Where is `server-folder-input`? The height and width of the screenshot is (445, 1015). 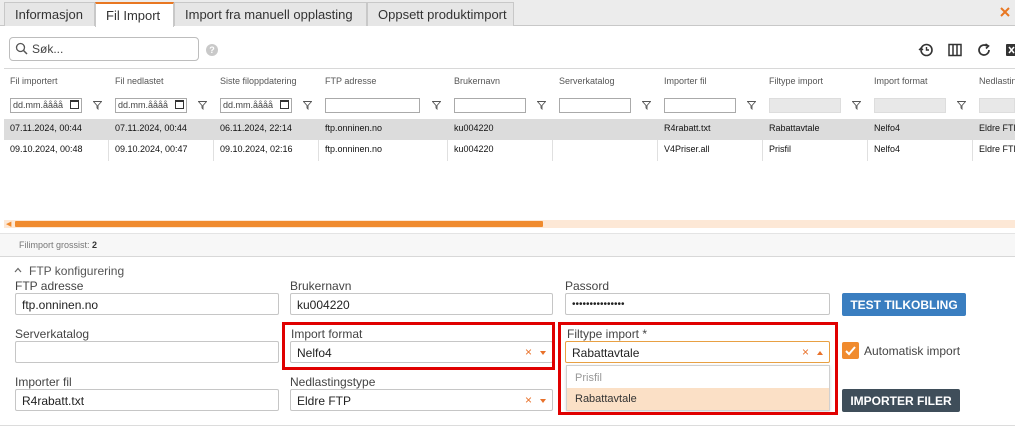
server-folder-input is located at coordinates (147, 352).